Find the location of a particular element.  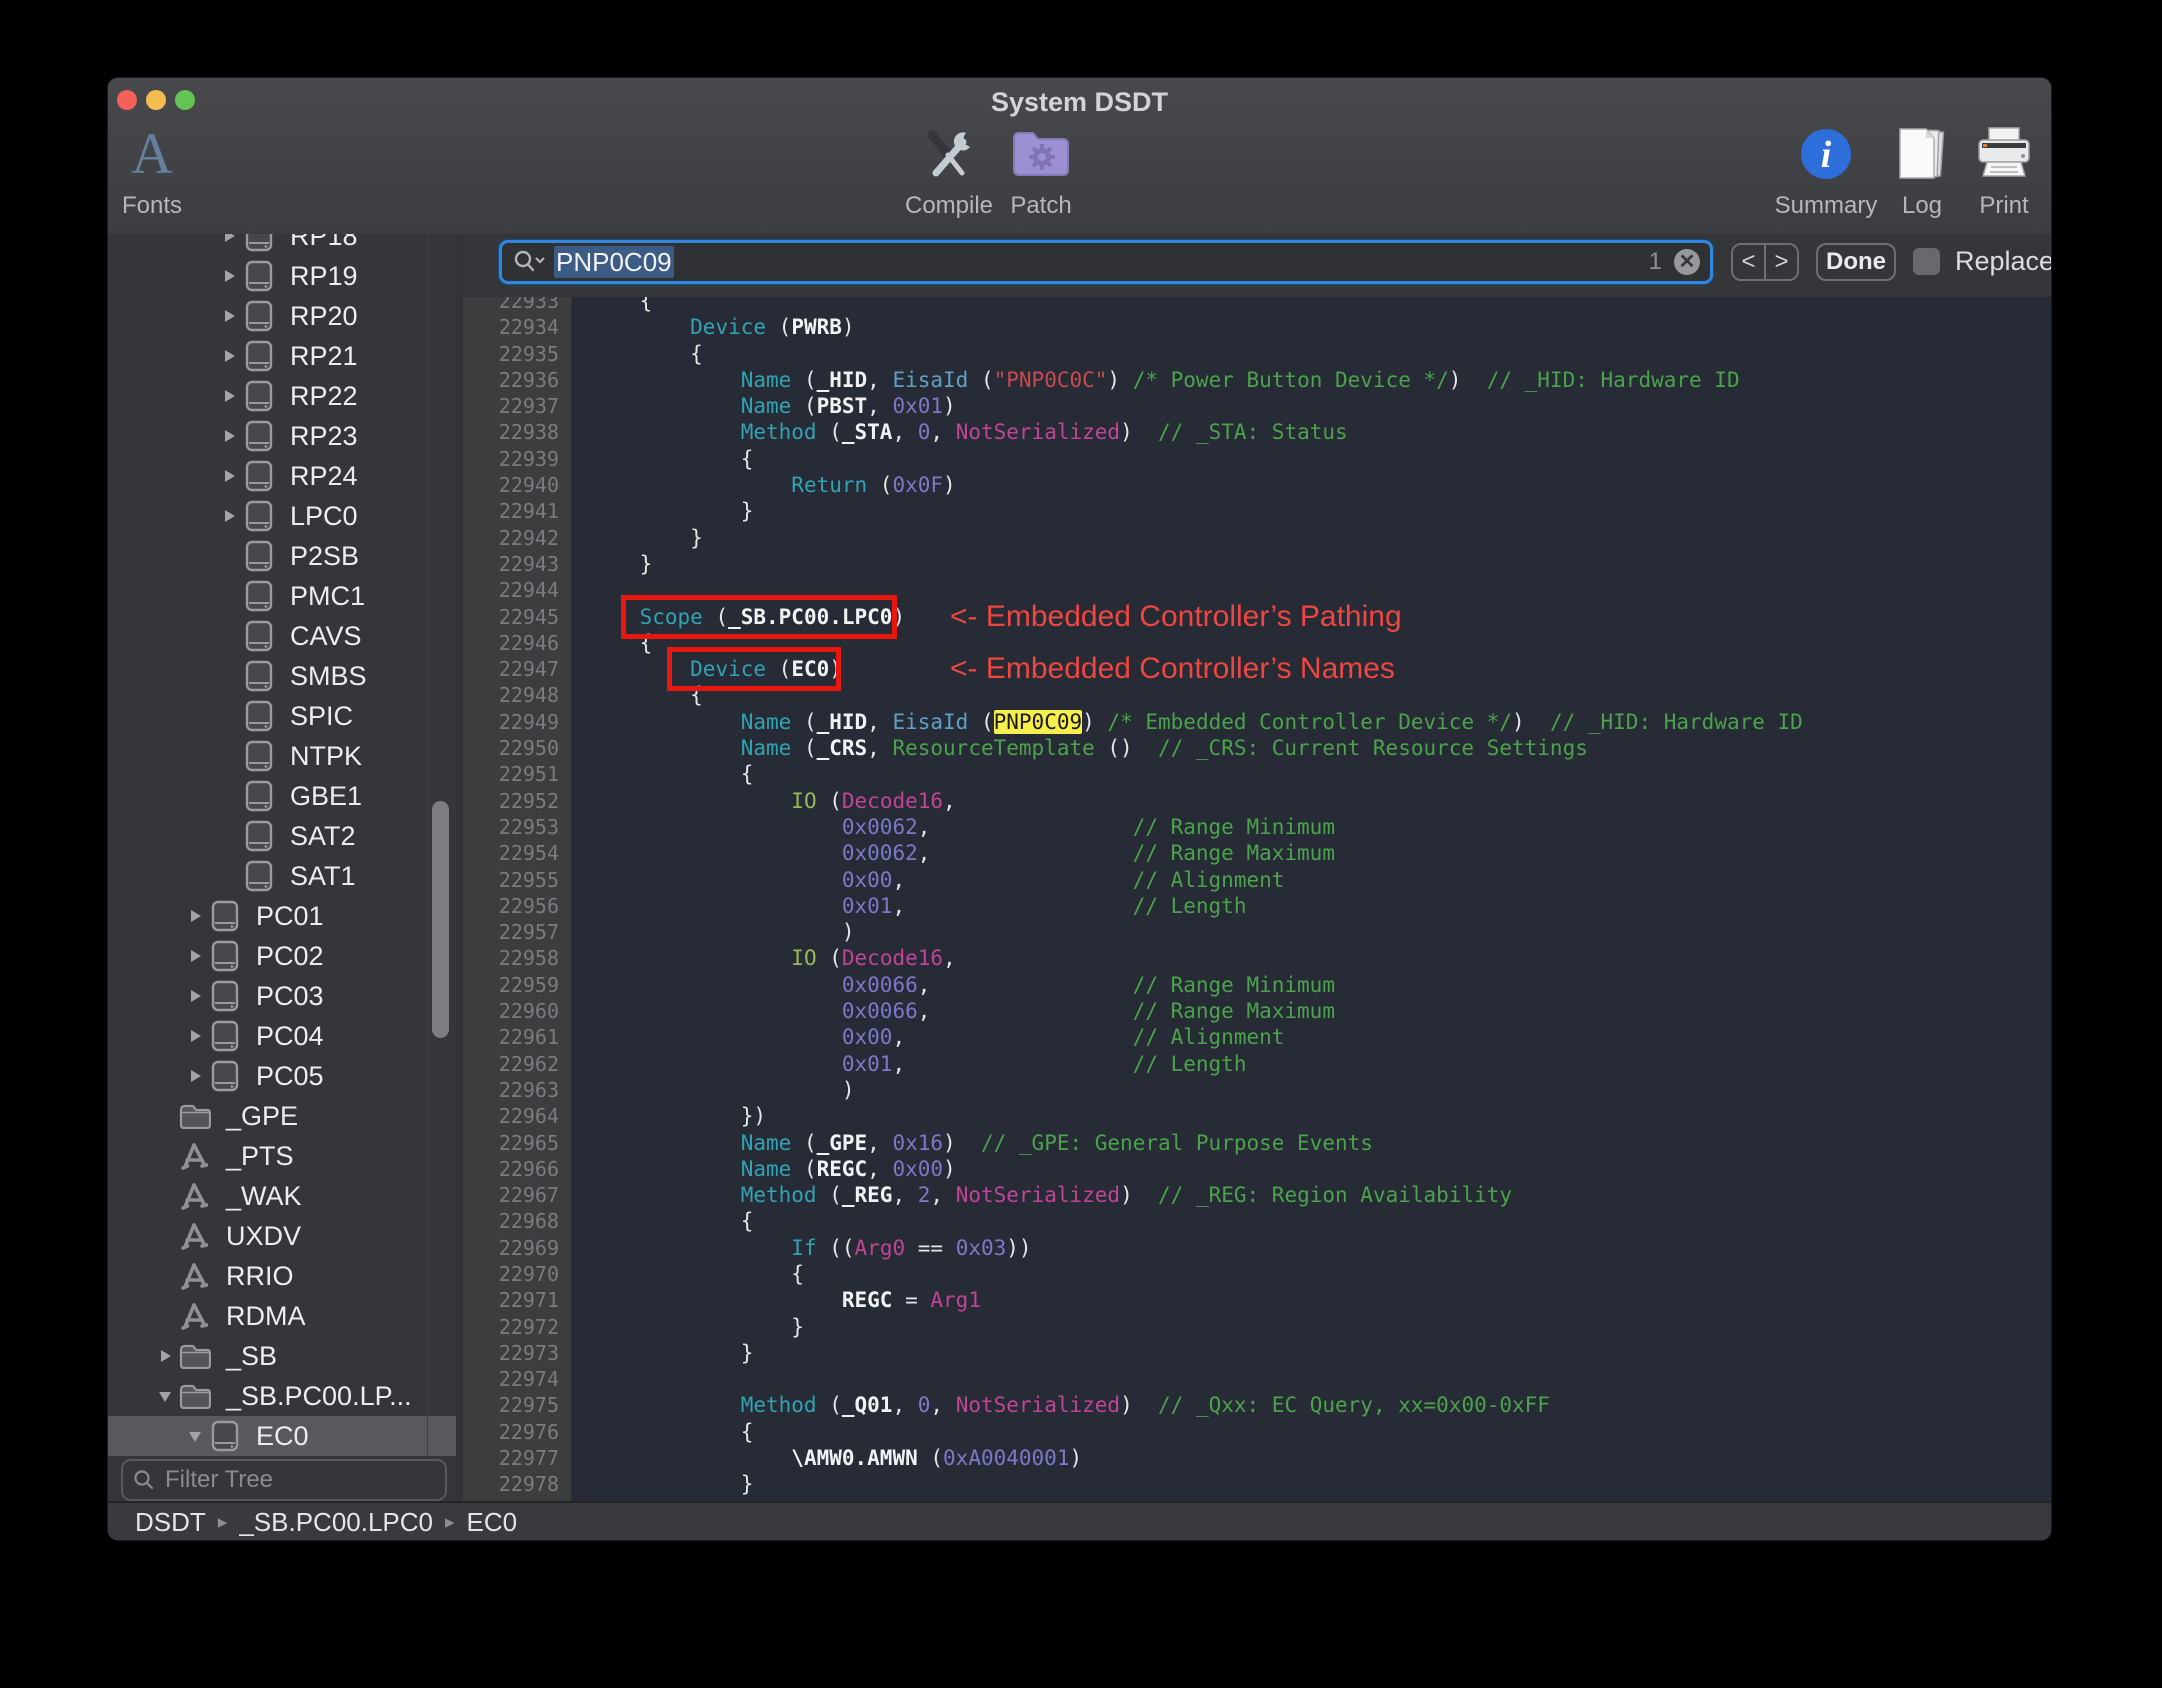

search-menu-icon is located at coordinates (529, 262).